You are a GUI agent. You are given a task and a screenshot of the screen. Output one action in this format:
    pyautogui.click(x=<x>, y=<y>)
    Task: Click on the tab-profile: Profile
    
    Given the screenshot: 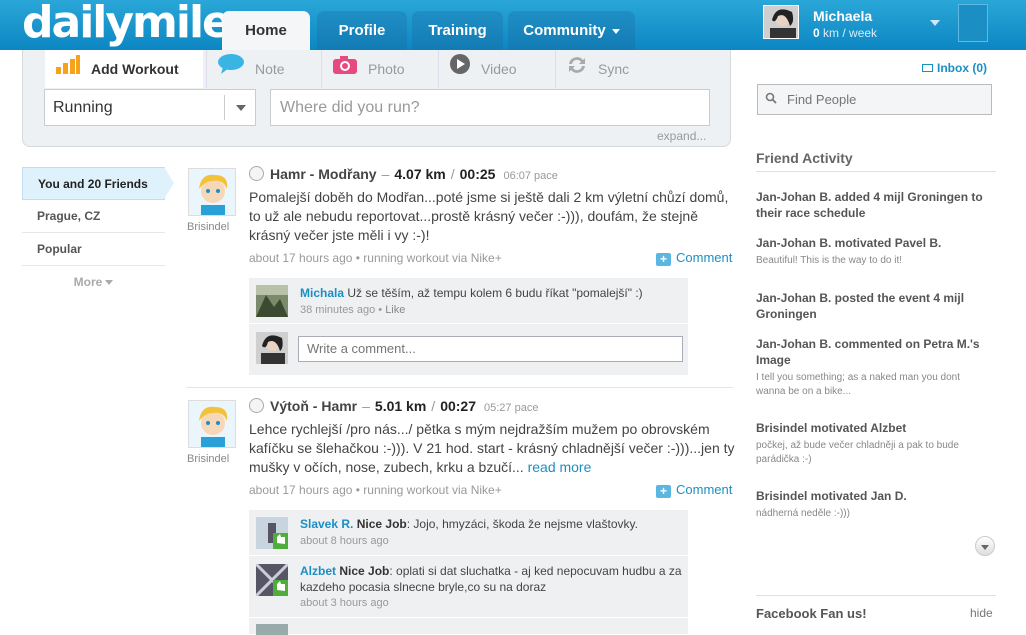 What is the action you would take?
    pyautogui.click(x=362, y=30)
    